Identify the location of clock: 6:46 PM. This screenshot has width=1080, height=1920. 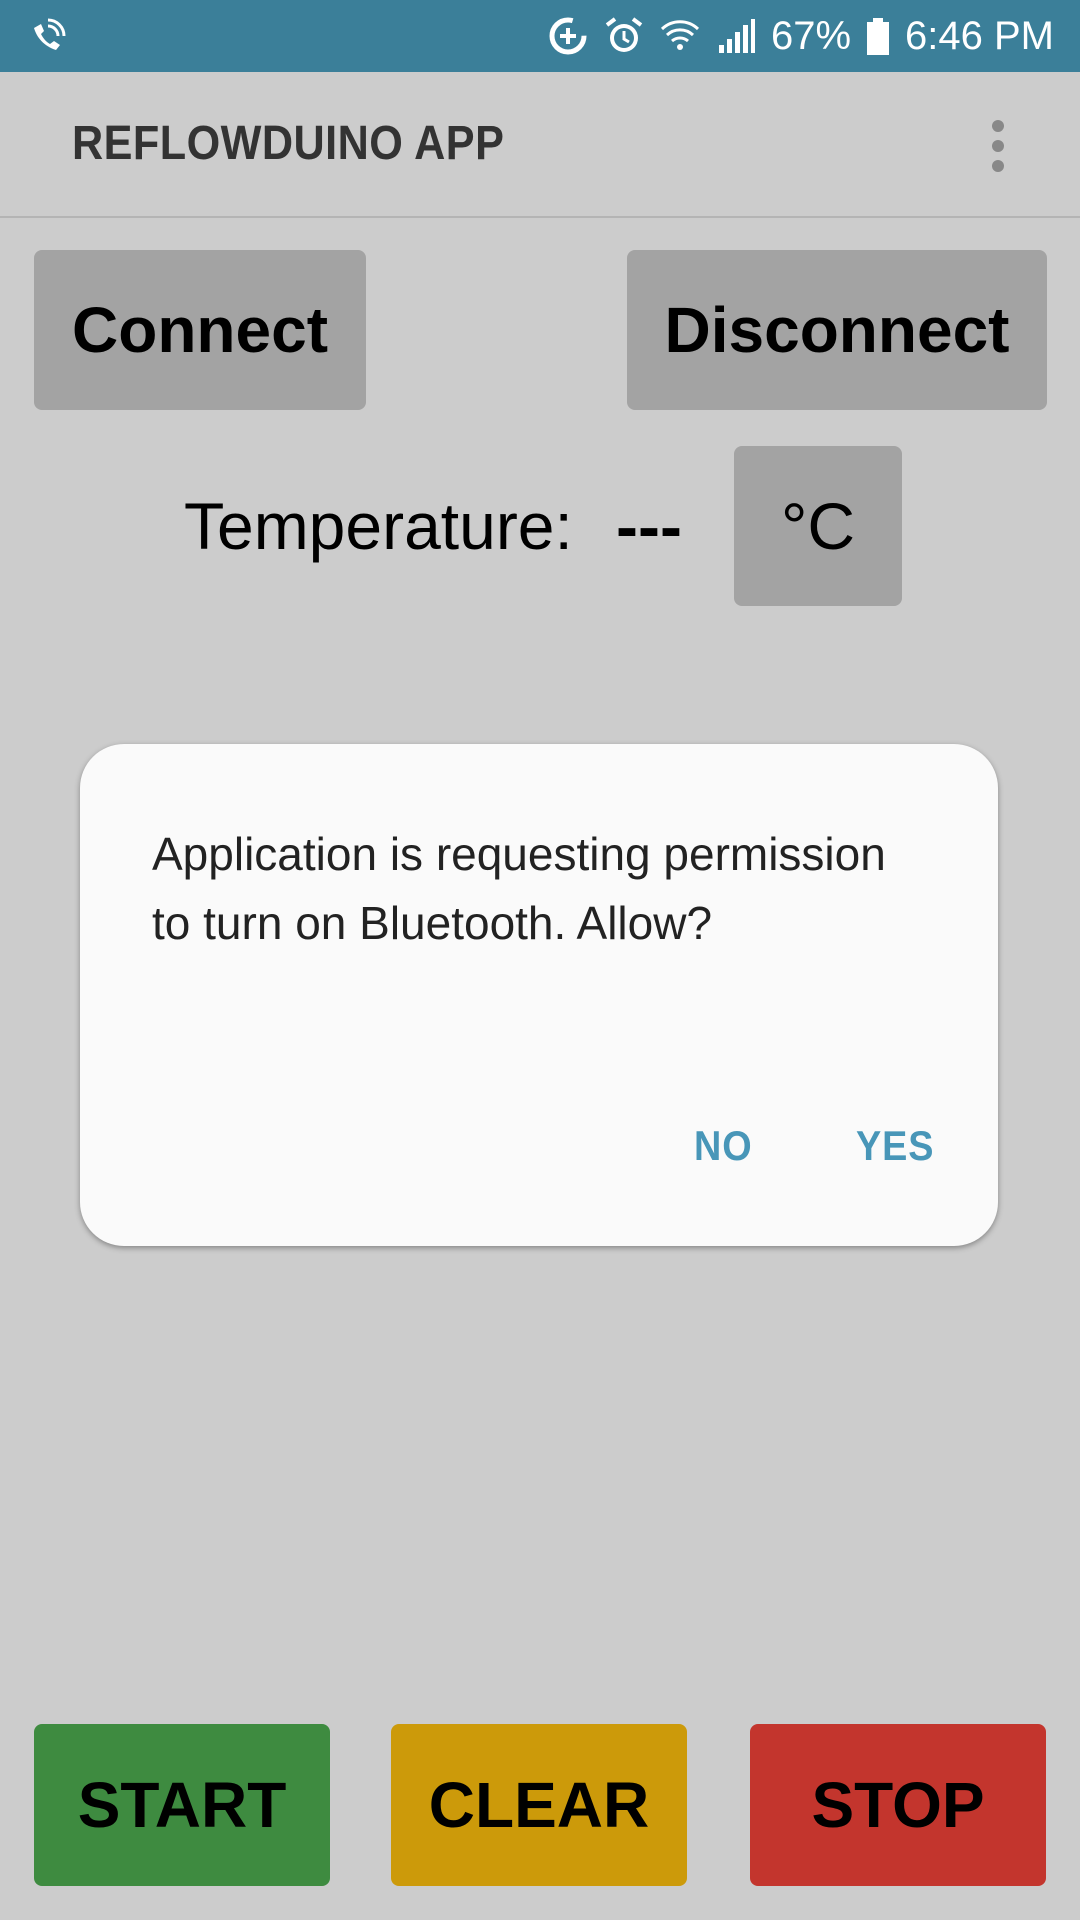
(979, 35).